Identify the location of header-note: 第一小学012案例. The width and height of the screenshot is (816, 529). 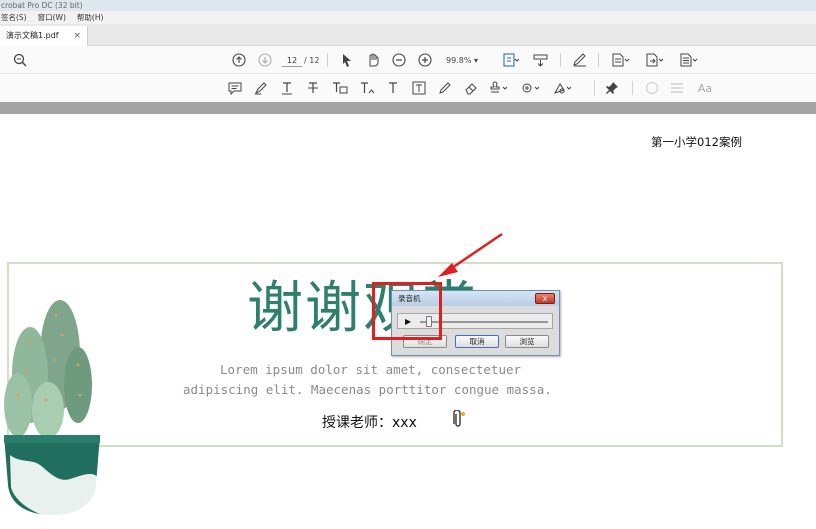
(696, 142).